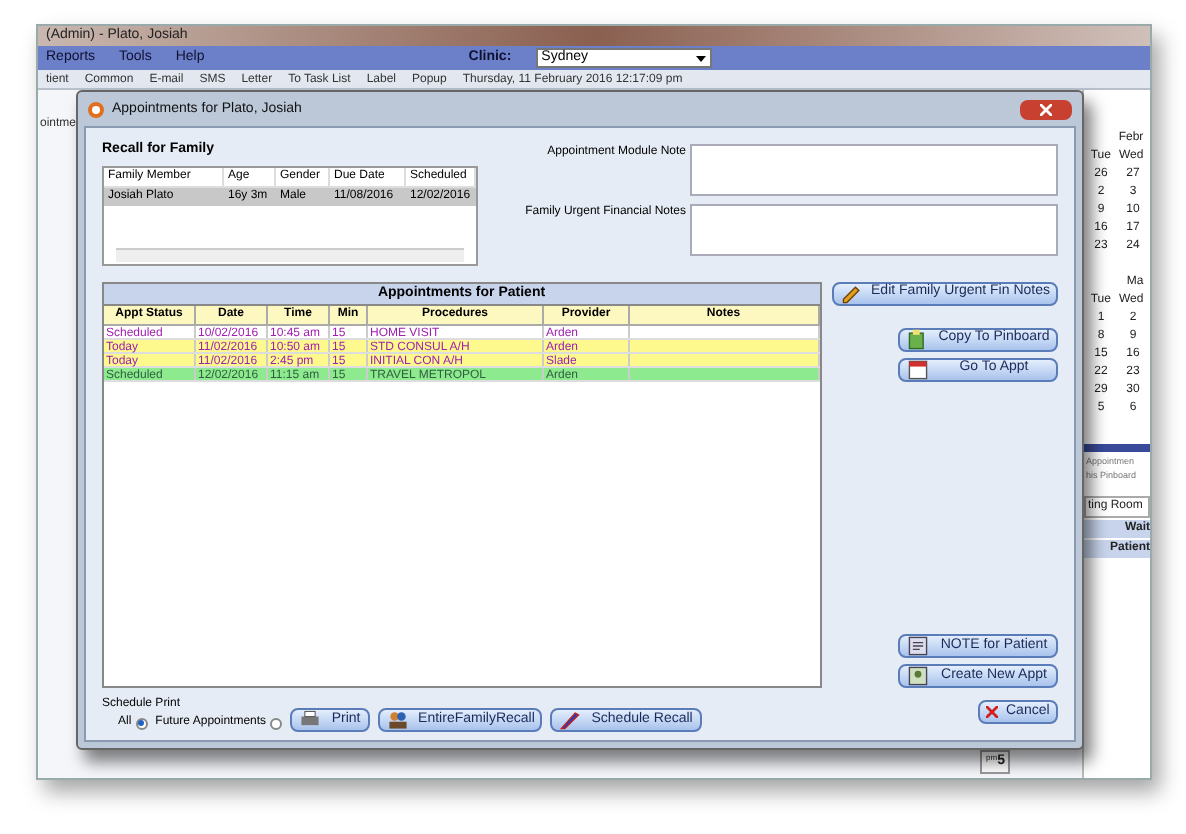  Describe the element at coordinates (851, 293) in the screenshot. I see `pencil-icon` at that location.